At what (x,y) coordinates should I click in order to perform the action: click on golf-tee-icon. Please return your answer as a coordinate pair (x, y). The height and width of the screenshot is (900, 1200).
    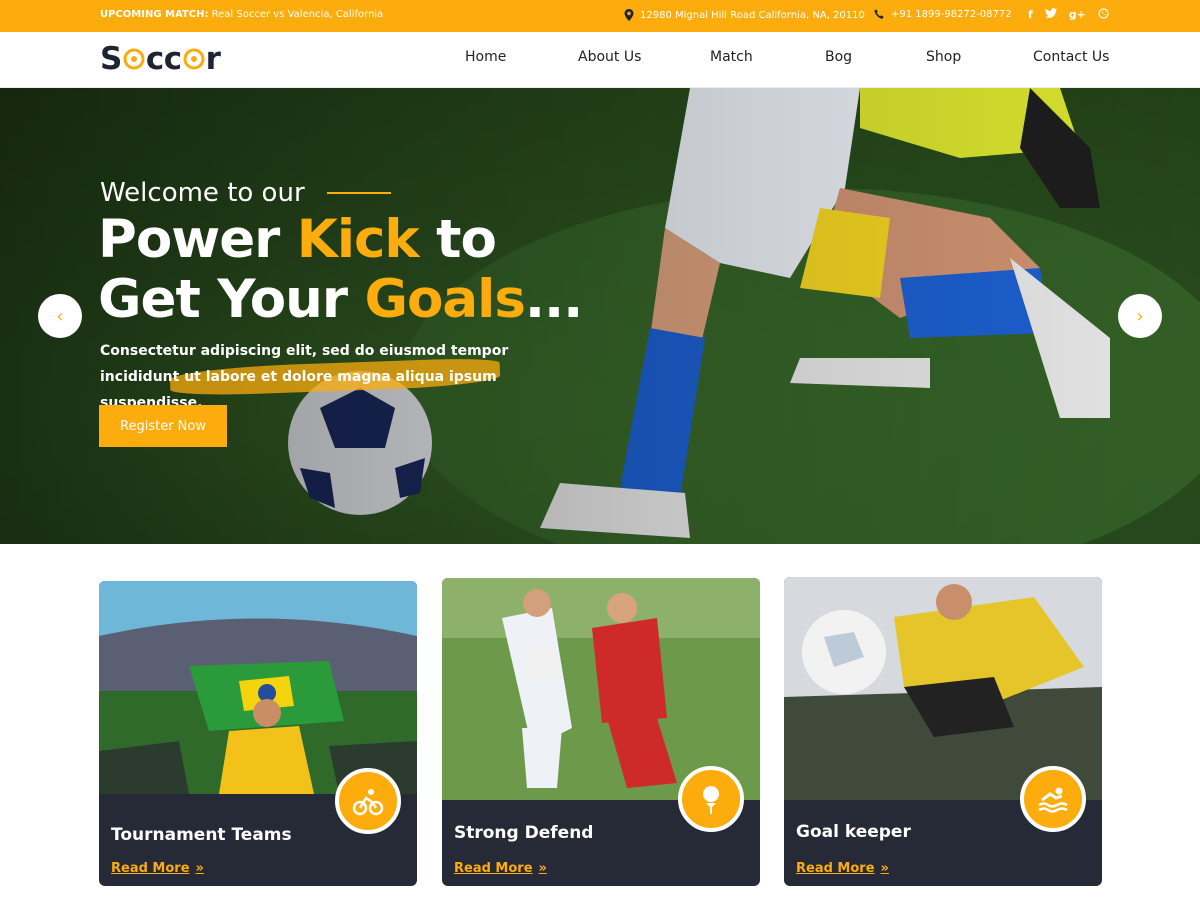
    Looking at the image, I should click on (711, 800).